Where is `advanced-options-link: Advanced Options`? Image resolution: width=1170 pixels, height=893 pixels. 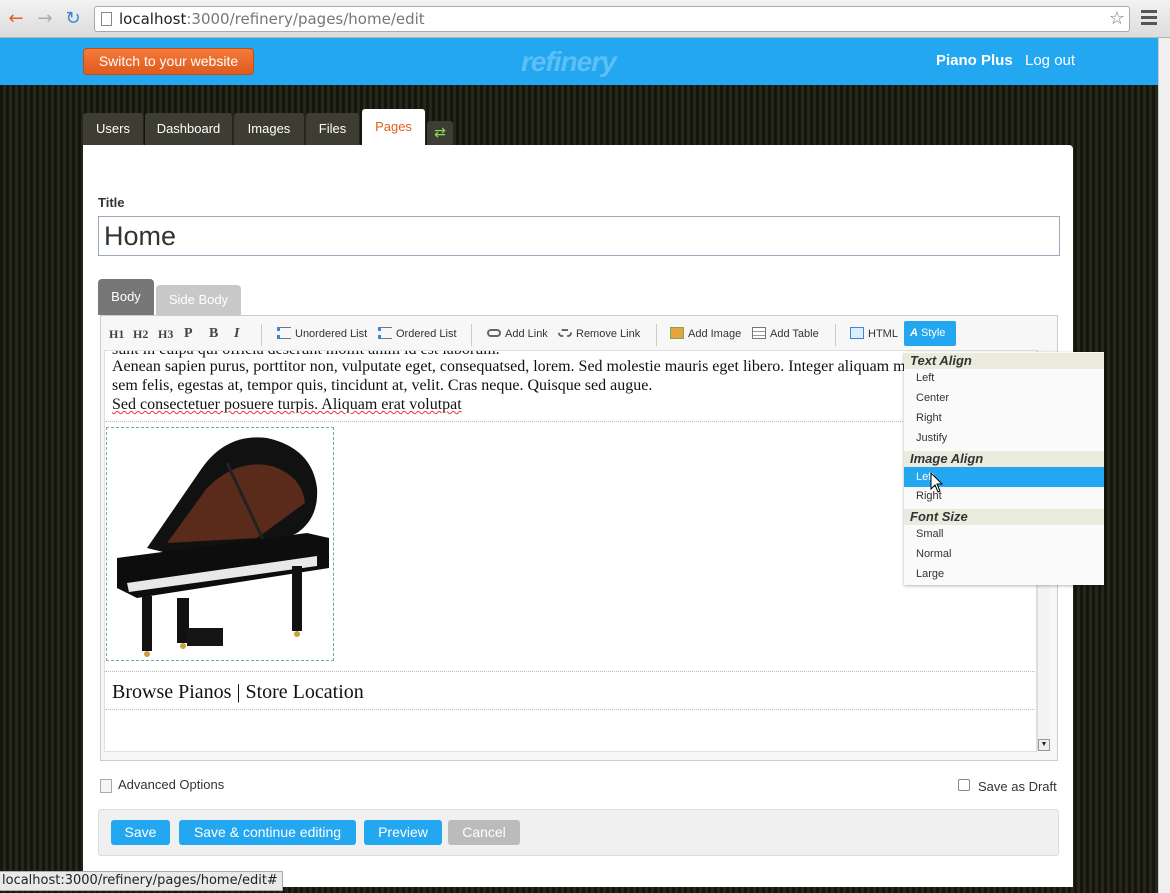
advanced-options-link: Advanced Options is located at coordinates (162, 785).